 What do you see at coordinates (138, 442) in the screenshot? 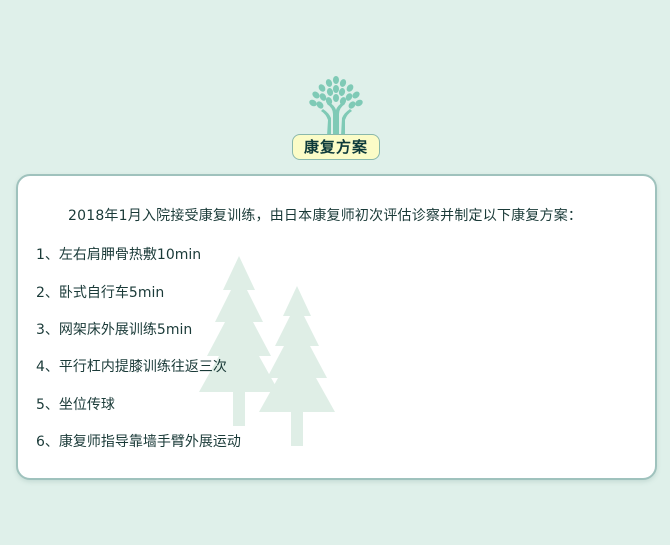
I see `plan-step-6: 6、康复师指导靠墙手臂外展运动` at bounding box center [138, 442].